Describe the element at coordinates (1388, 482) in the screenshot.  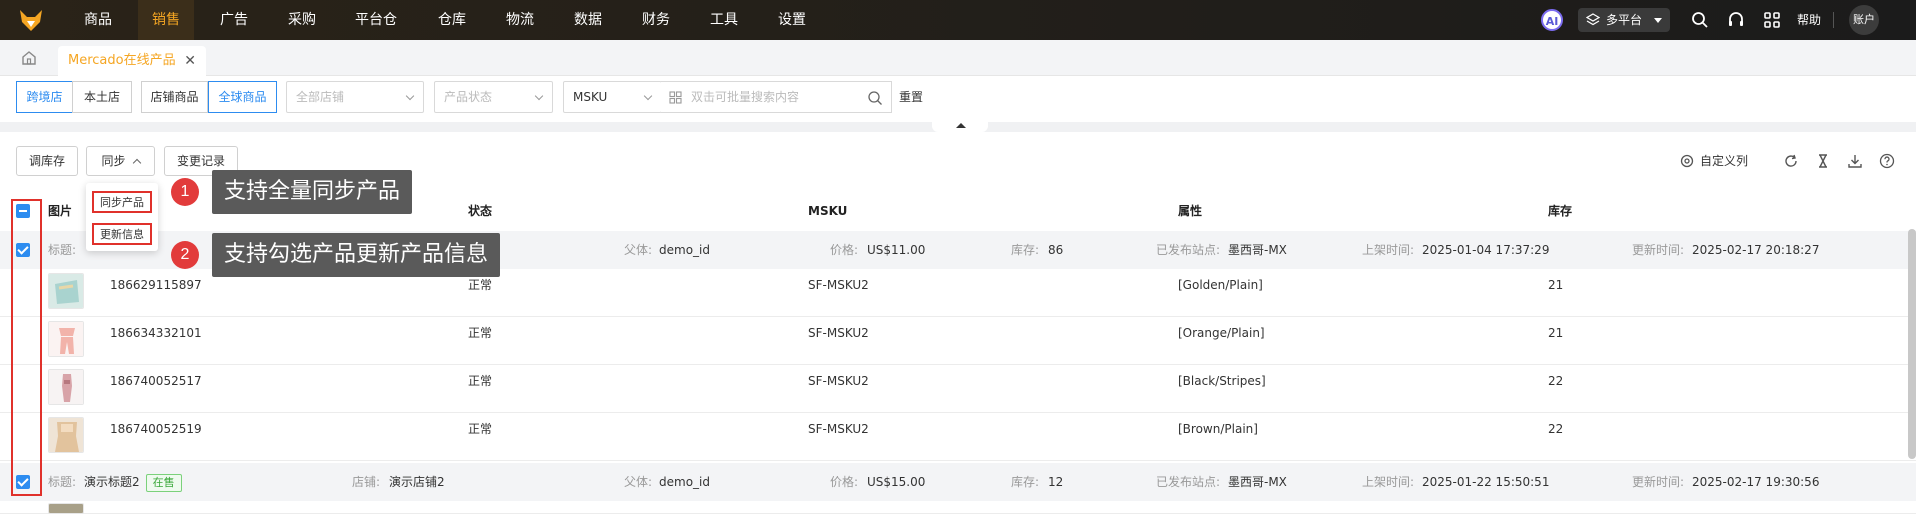
I see `listed-label: 上架时间:` at that location.